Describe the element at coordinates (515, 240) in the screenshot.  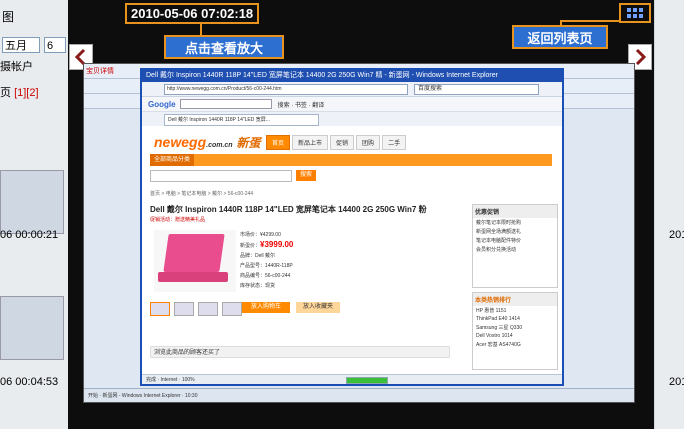
I see `promo-item: 笔记本电脑配件特价` at that location.